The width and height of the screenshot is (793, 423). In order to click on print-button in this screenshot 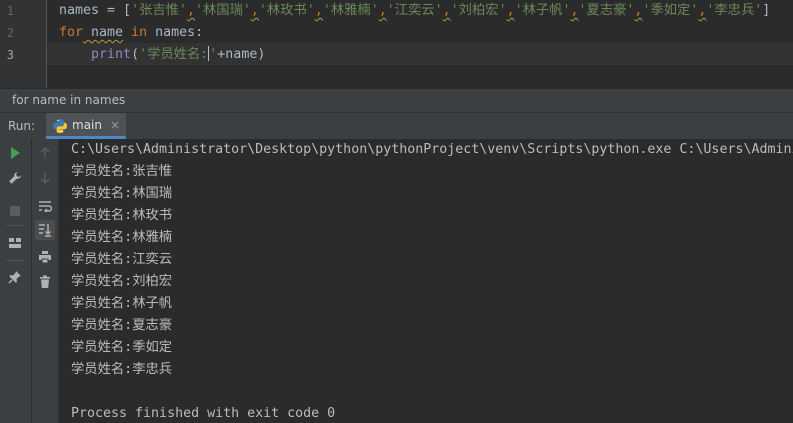, I will do `click(45, 257)`.